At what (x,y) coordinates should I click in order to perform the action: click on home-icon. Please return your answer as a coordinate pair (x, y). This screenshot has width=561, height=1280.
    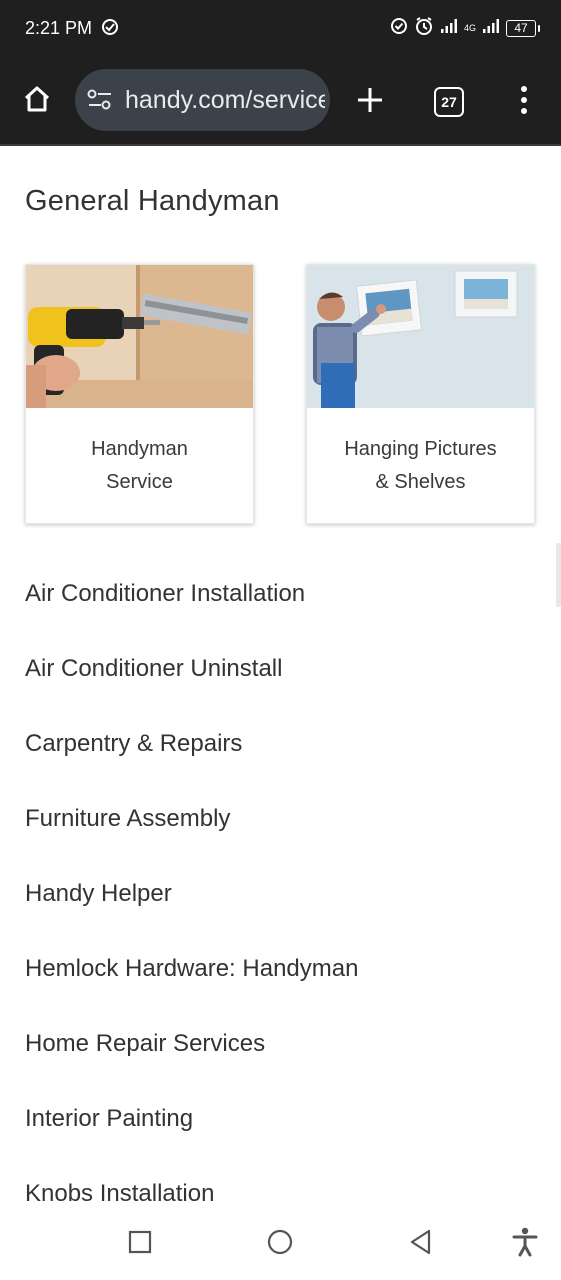
    Looking at the image, I should click on (37, 101).